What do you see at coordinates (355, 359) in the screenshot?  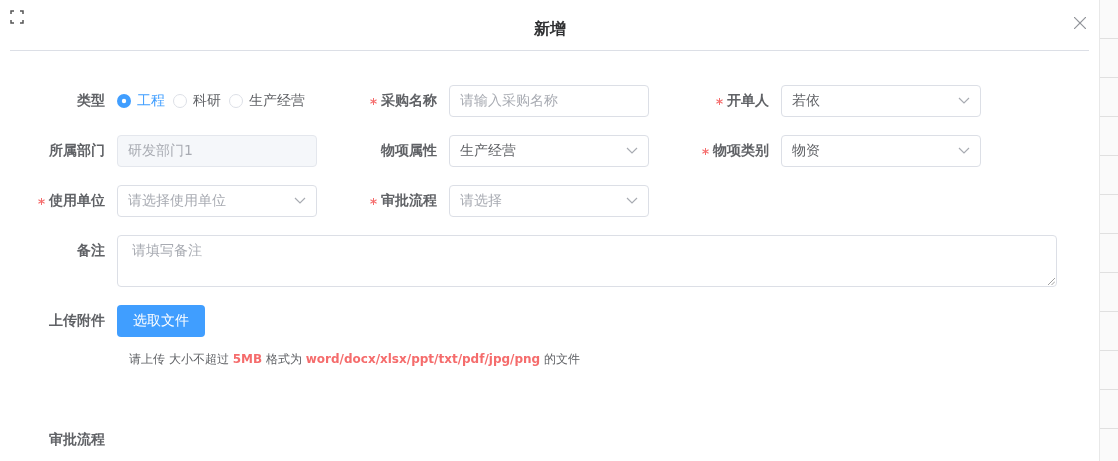 I see `upload-hint: 请上传 大小不超过 5MB 格式为 word/docx/xlsx/ppt/txt/pdf/jpg/png 的文件` at bounding box center [355, 359].